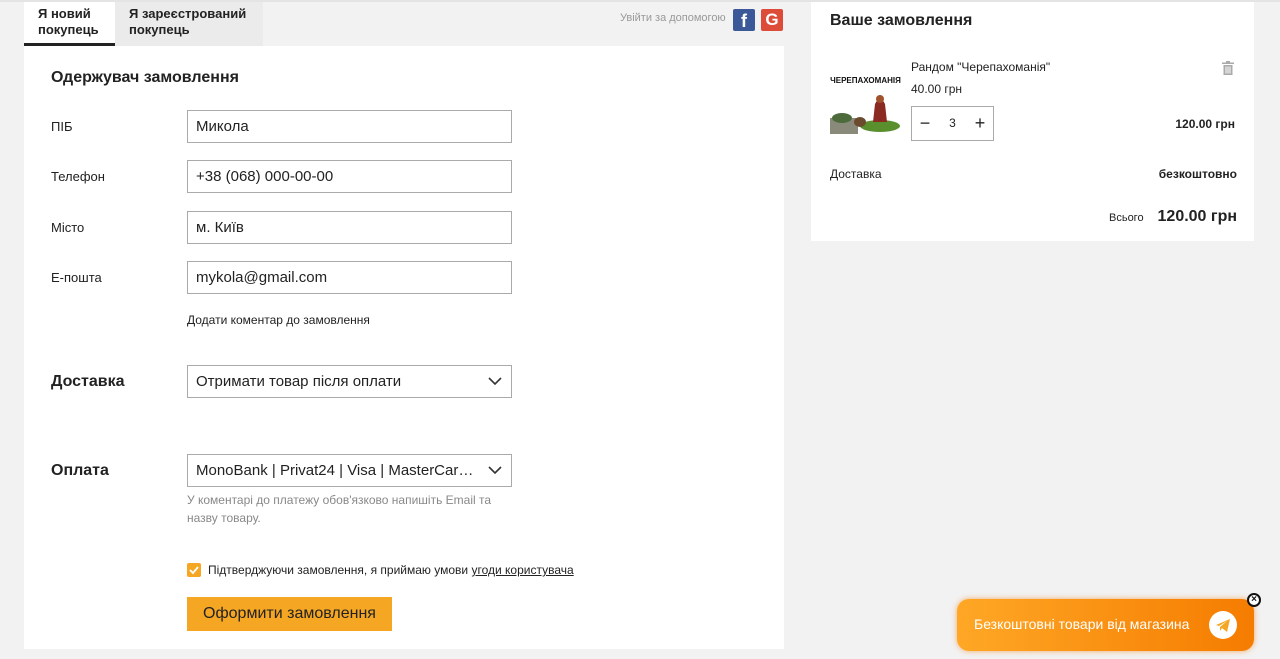  Describe the element at coordinates (189, 24) in the screenshot. I see `tab-registered-customer: Я зареєстрований покупець` at that location.